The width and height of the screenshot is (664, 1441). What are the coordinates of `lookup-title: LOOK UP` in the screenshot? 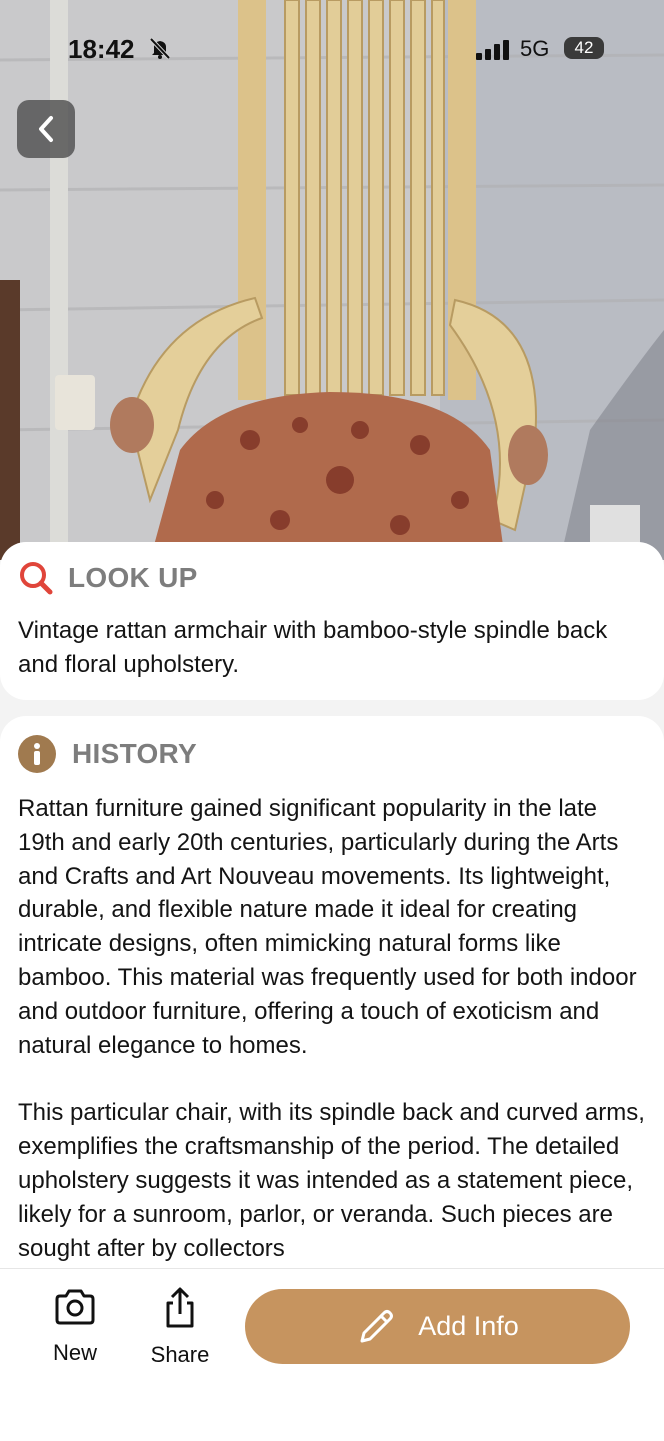 It's located at (133, 577).